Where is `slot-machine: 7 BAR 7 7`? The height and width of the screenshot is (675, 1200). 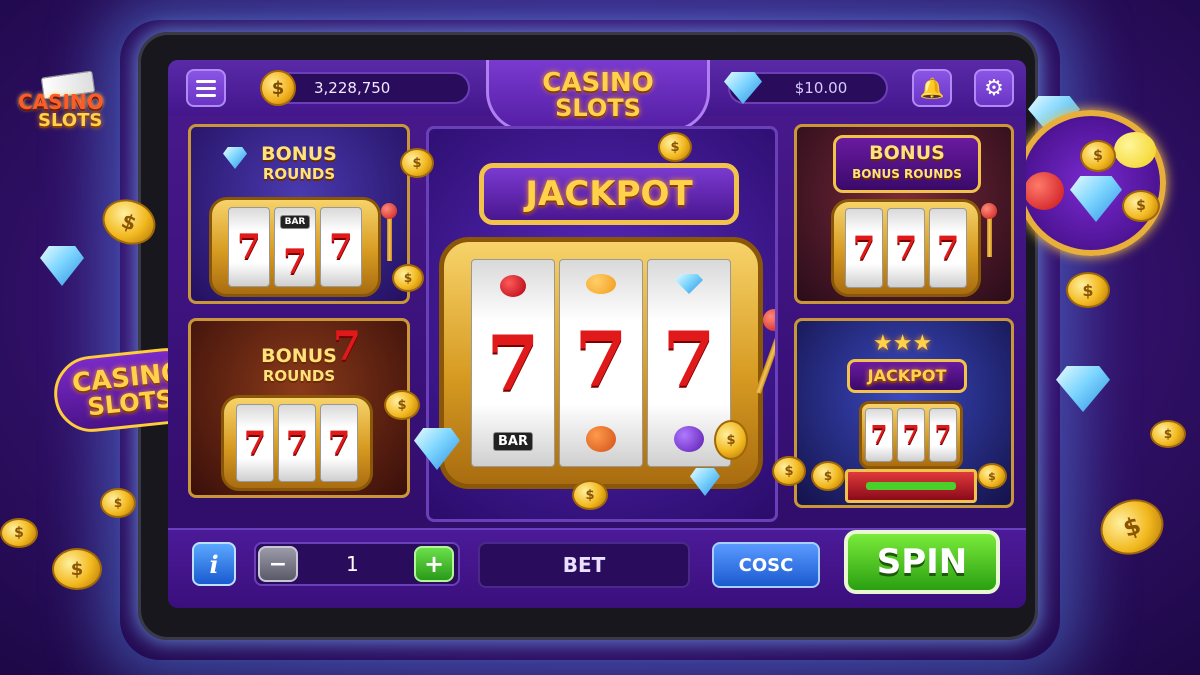 slot-machine: 7 BAR 7 7 is located at coordinates (295, 247).